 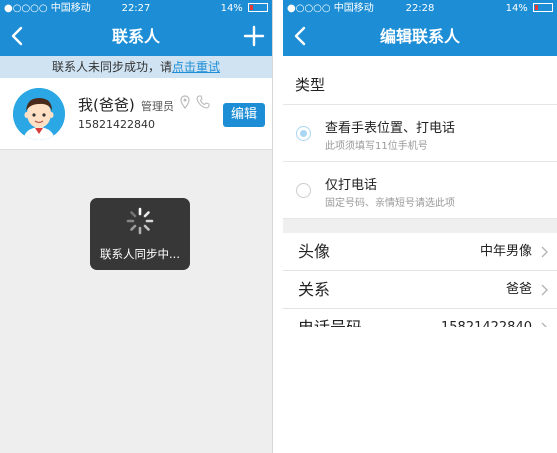 I want to click on row-value: 中年男像, so click(x=505, y=251).